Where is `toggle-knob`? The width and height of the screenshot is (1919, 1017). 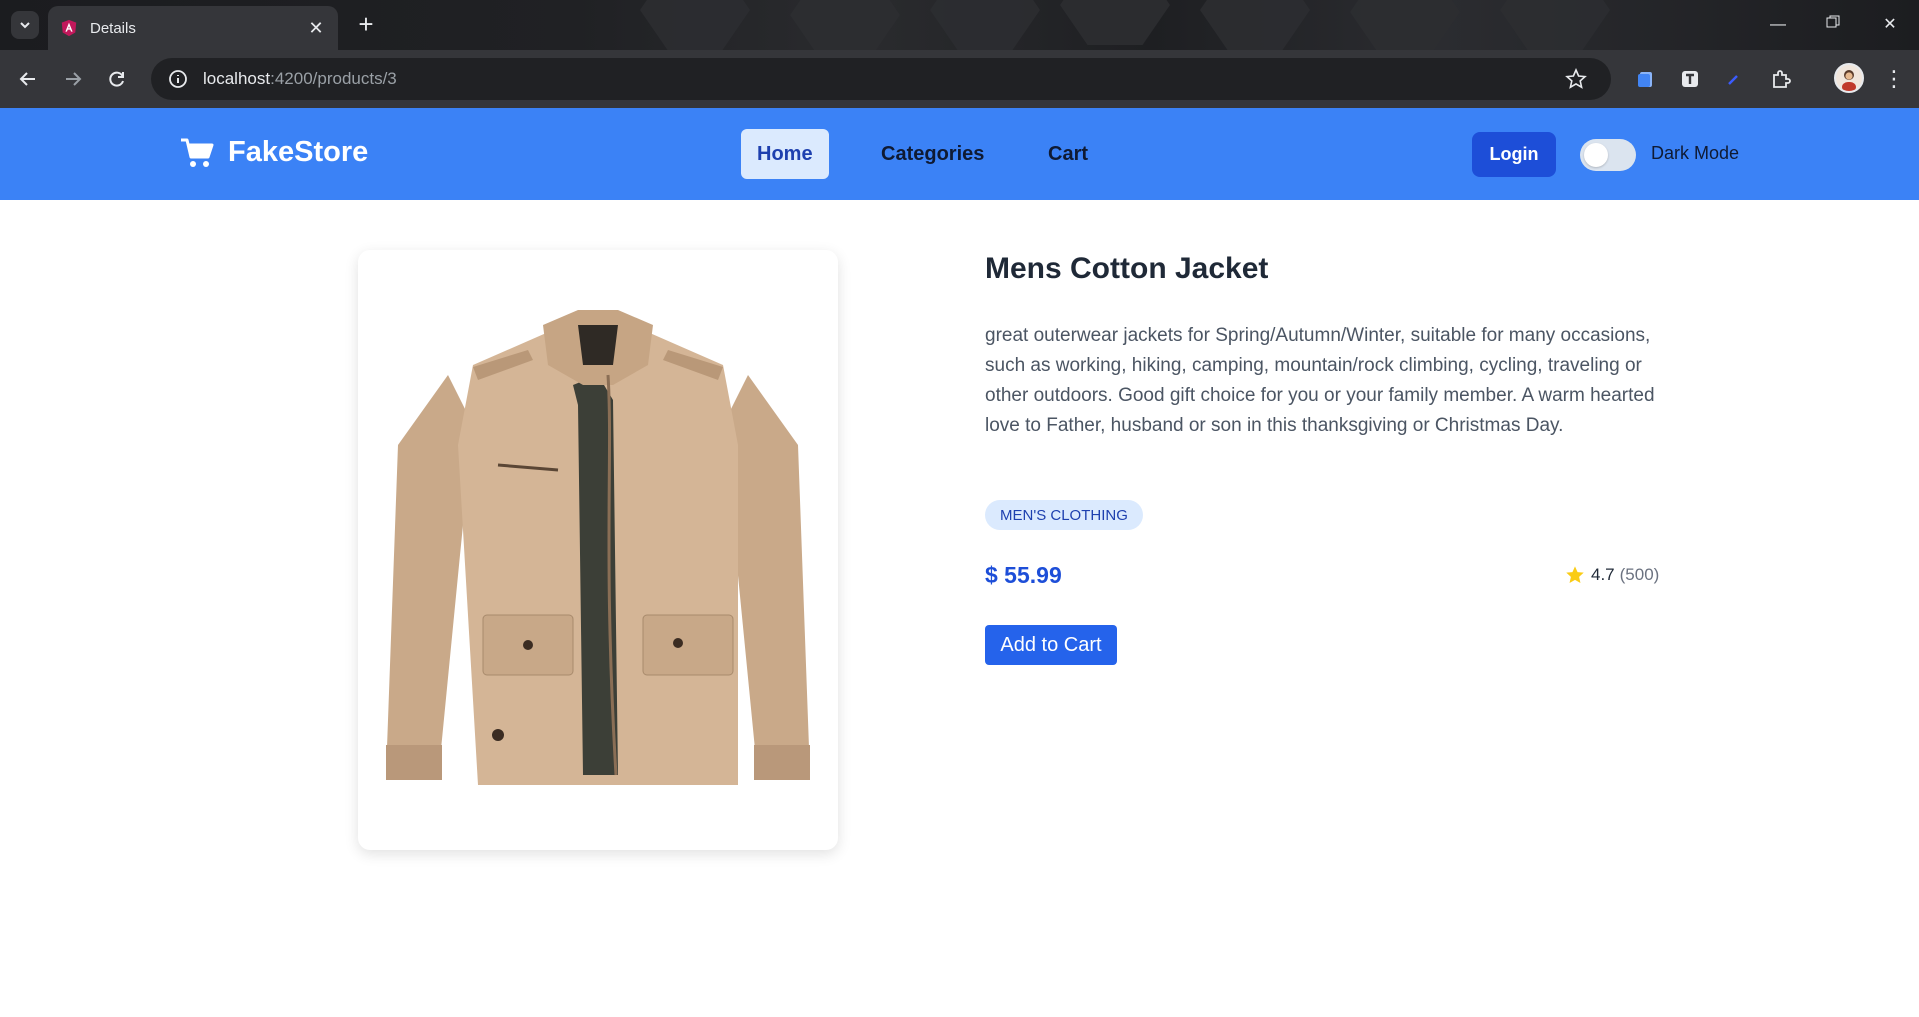 toggle-knob is located at coordinates (1596, 155).